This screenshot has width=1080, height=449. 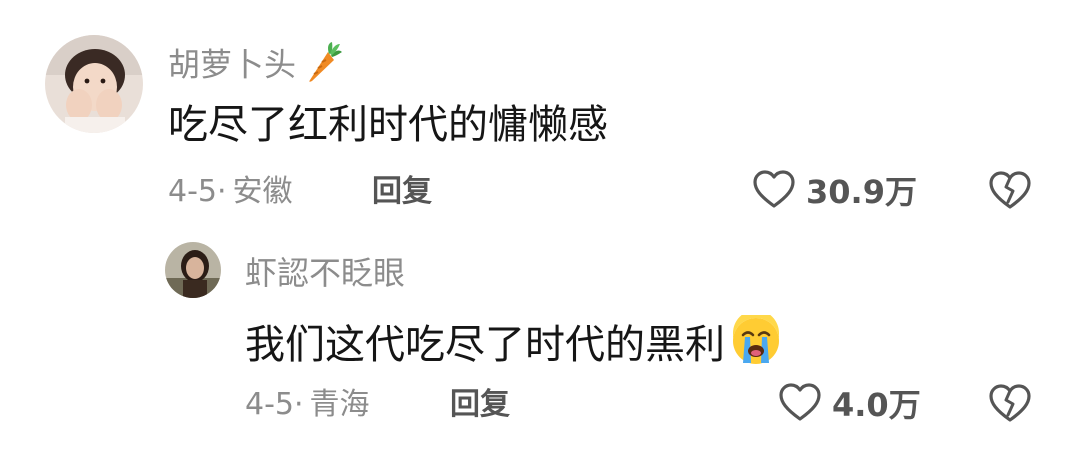 I want to click on comment-text: 吃尽了红利时代的慵懒感, so click(x=388, y=125).